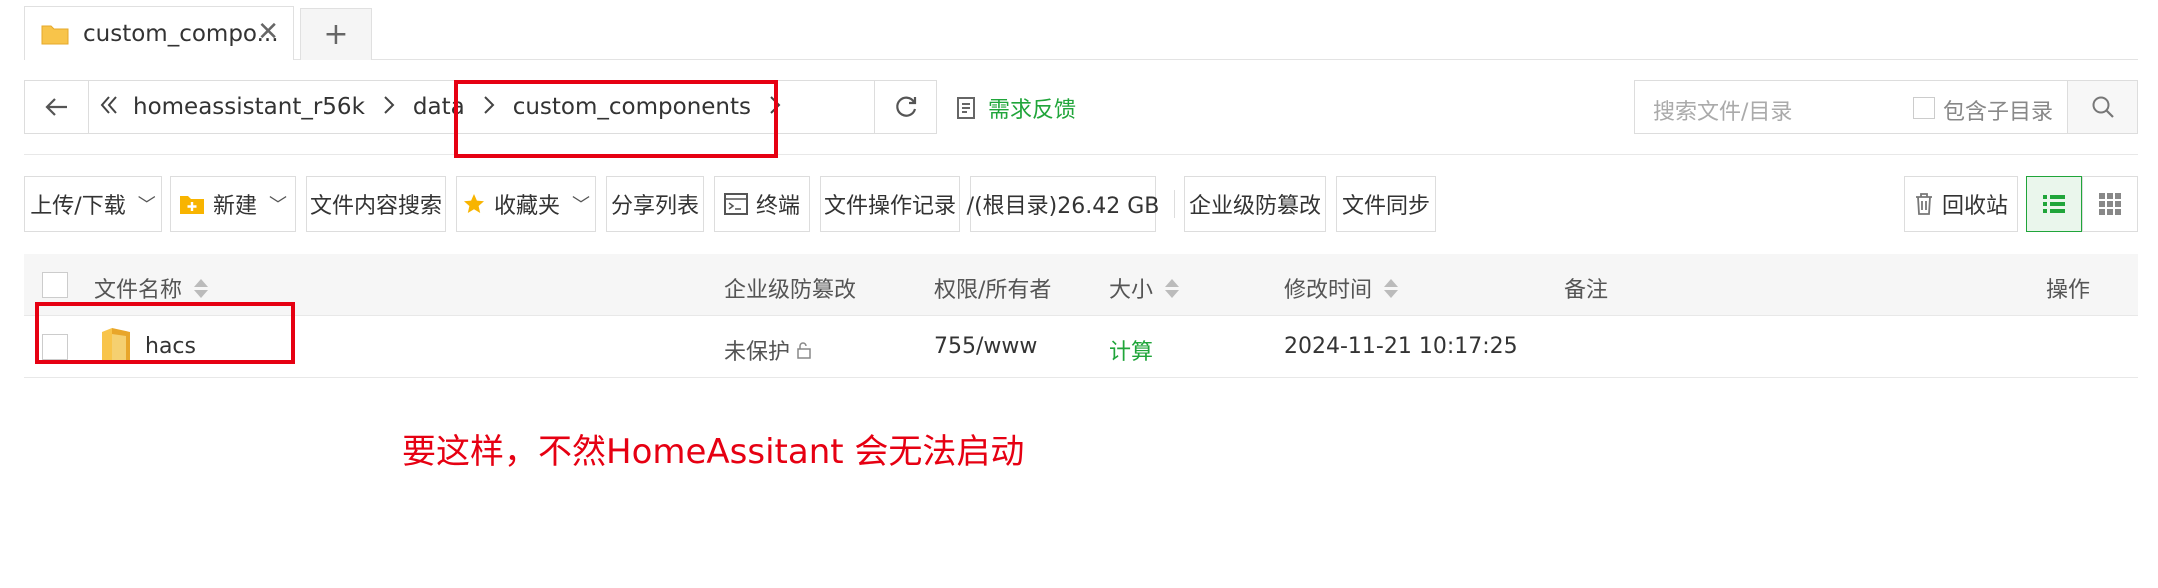 Image resolution: width=2158 pixels, height=588 pixels. Describe the element at coordinates (138, 290) in the screenshot. I see `header-name-label: 文件名称` at that location.